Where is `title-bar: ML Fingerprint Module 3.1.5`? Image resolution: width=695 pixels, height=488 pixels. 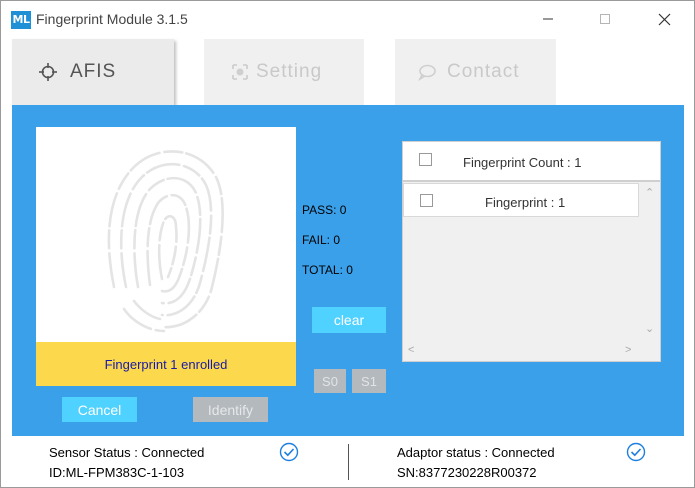 title-bar: ML Fingerprint Module 3.1.5 is located at coordinates (347, 19).